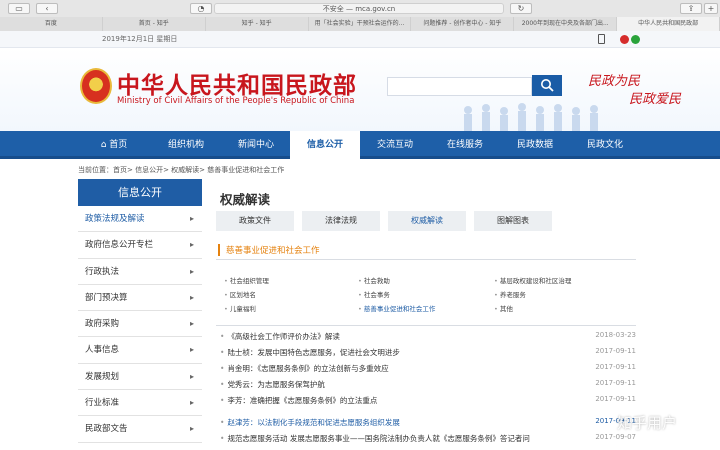 This screenshot has height=450, width=720. I want to click on browser-tab: 问题推荐 - 创作者中心 - 知乎, so click(463, 24).